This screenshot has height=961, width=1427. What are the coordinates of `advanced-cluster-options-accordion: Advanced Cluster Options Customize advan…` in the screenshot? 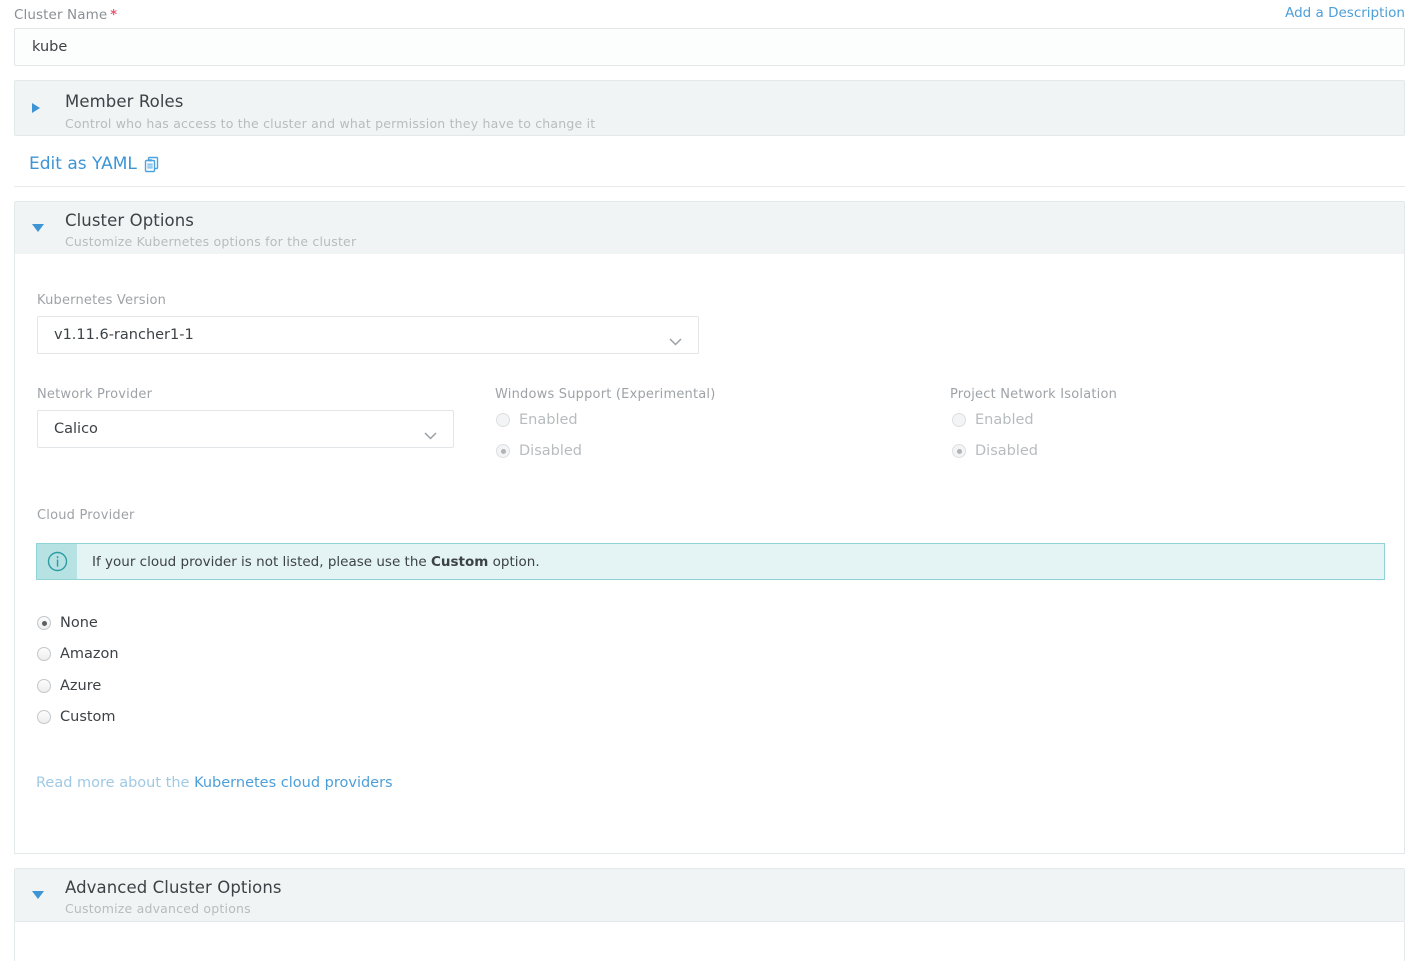 It's located at (709, 895).